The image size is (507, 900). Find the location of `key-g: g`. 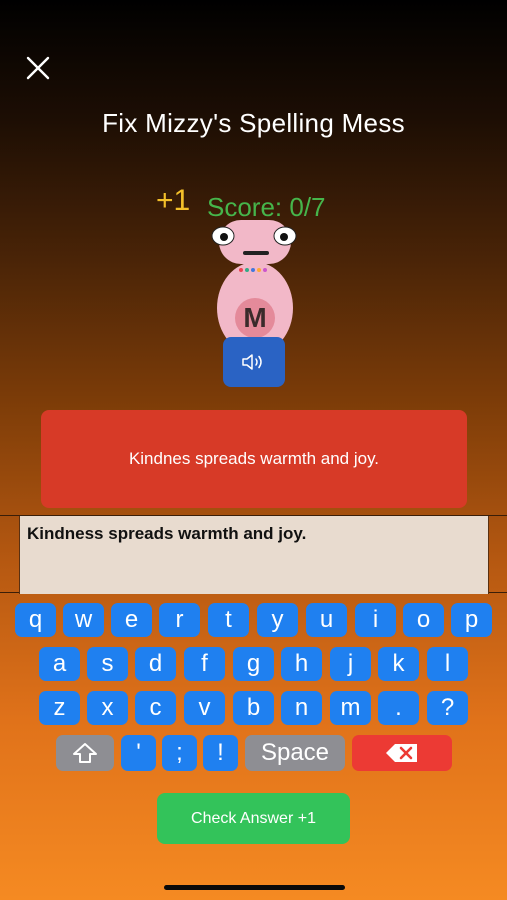

key-g: g is located at coordinates (253, 664).